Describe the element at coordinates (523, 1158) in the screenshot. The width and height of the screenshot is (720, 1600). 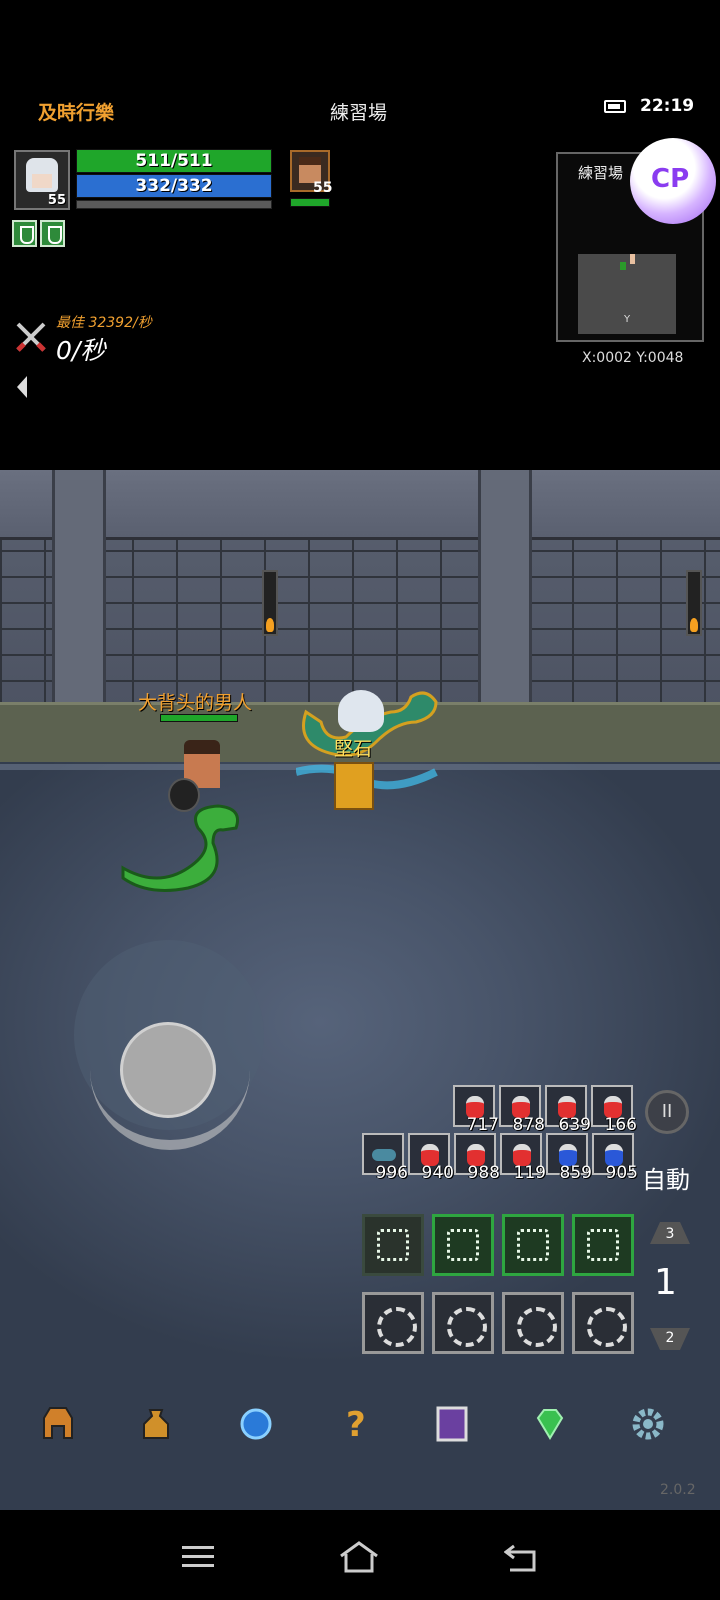
I see `potion-slot: 119` at that location.